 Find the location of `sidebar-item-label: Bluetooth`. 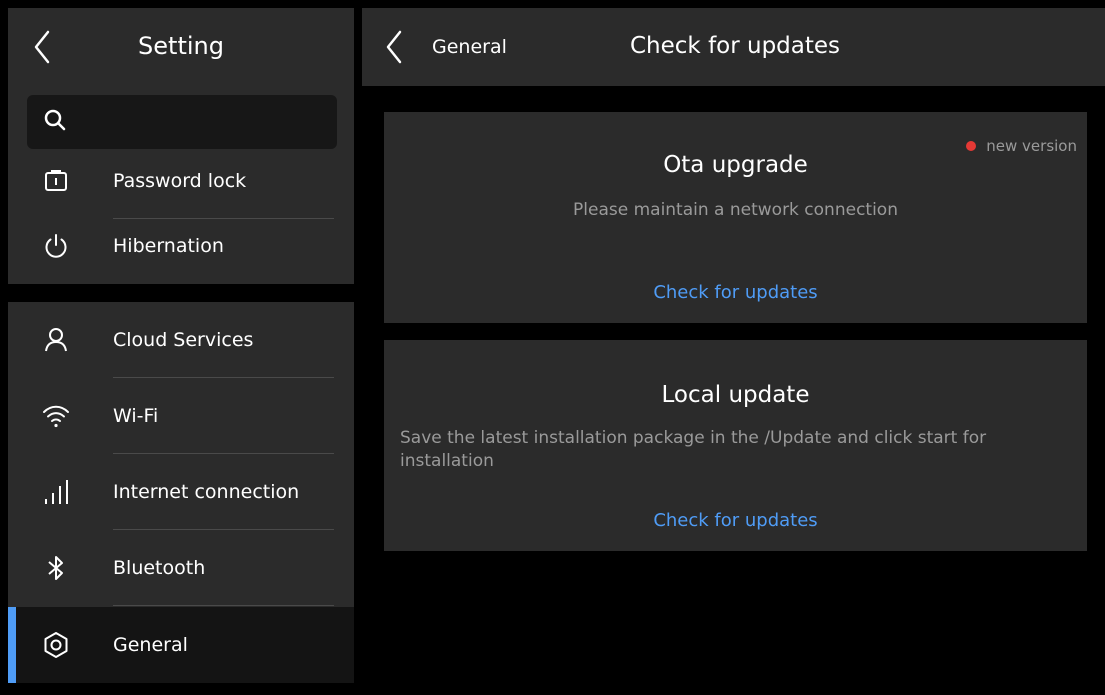

sidebar-item-label: Bluetooth is located at coordinates (159, 568).